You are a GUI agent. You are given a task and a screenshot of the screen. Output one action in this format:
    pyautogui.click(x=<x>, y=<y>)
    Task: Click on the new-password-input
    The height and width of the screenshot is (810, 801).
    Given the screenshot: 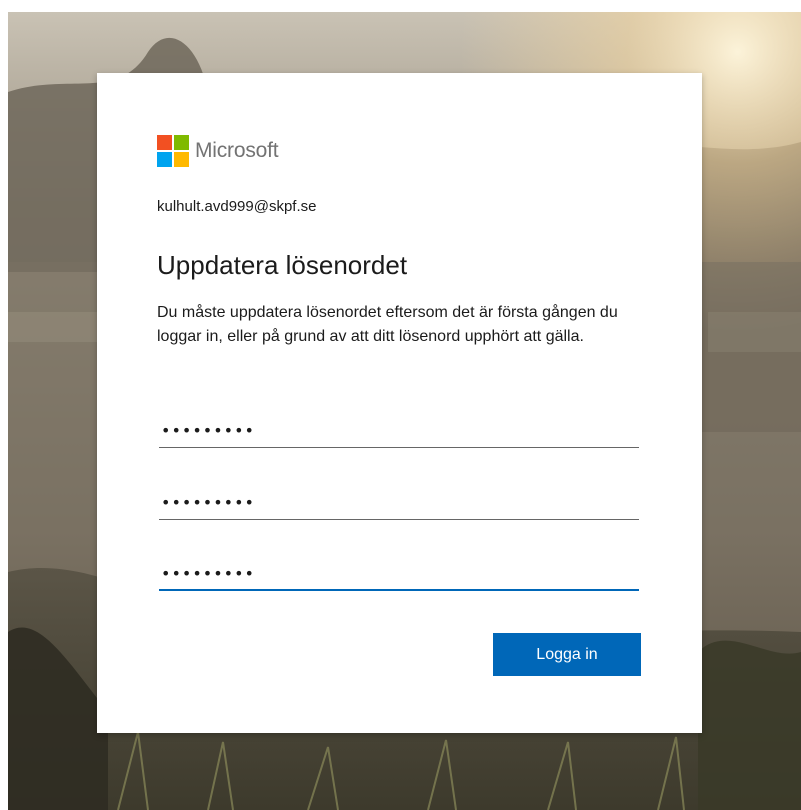 What is the action you would take?
    pyautogui.click(x=399, y=503)
    